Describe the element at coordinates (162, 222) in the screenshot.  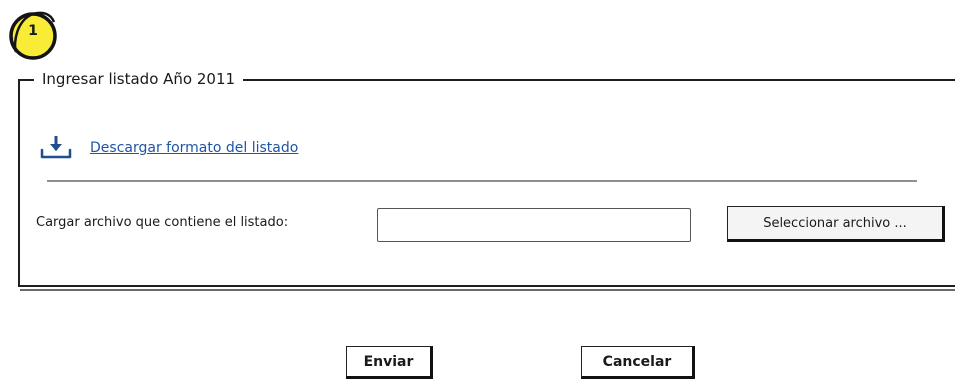
I see `upload-file-label: Cargar archivo que contiene el listado:` at that location.